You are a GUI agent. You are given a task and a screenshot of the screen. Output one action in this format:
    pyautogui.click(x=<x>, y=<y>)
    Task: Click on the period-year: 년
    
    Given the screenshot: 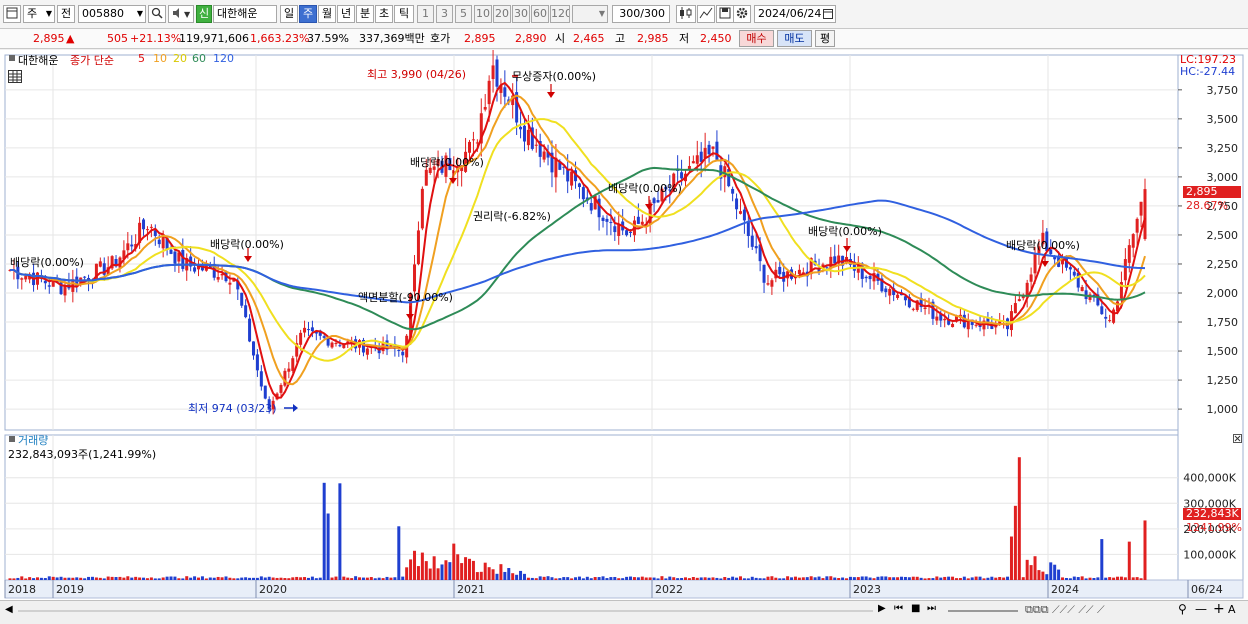 What is the action you would take?
    pyautogui.click(x=346, y=14)
    